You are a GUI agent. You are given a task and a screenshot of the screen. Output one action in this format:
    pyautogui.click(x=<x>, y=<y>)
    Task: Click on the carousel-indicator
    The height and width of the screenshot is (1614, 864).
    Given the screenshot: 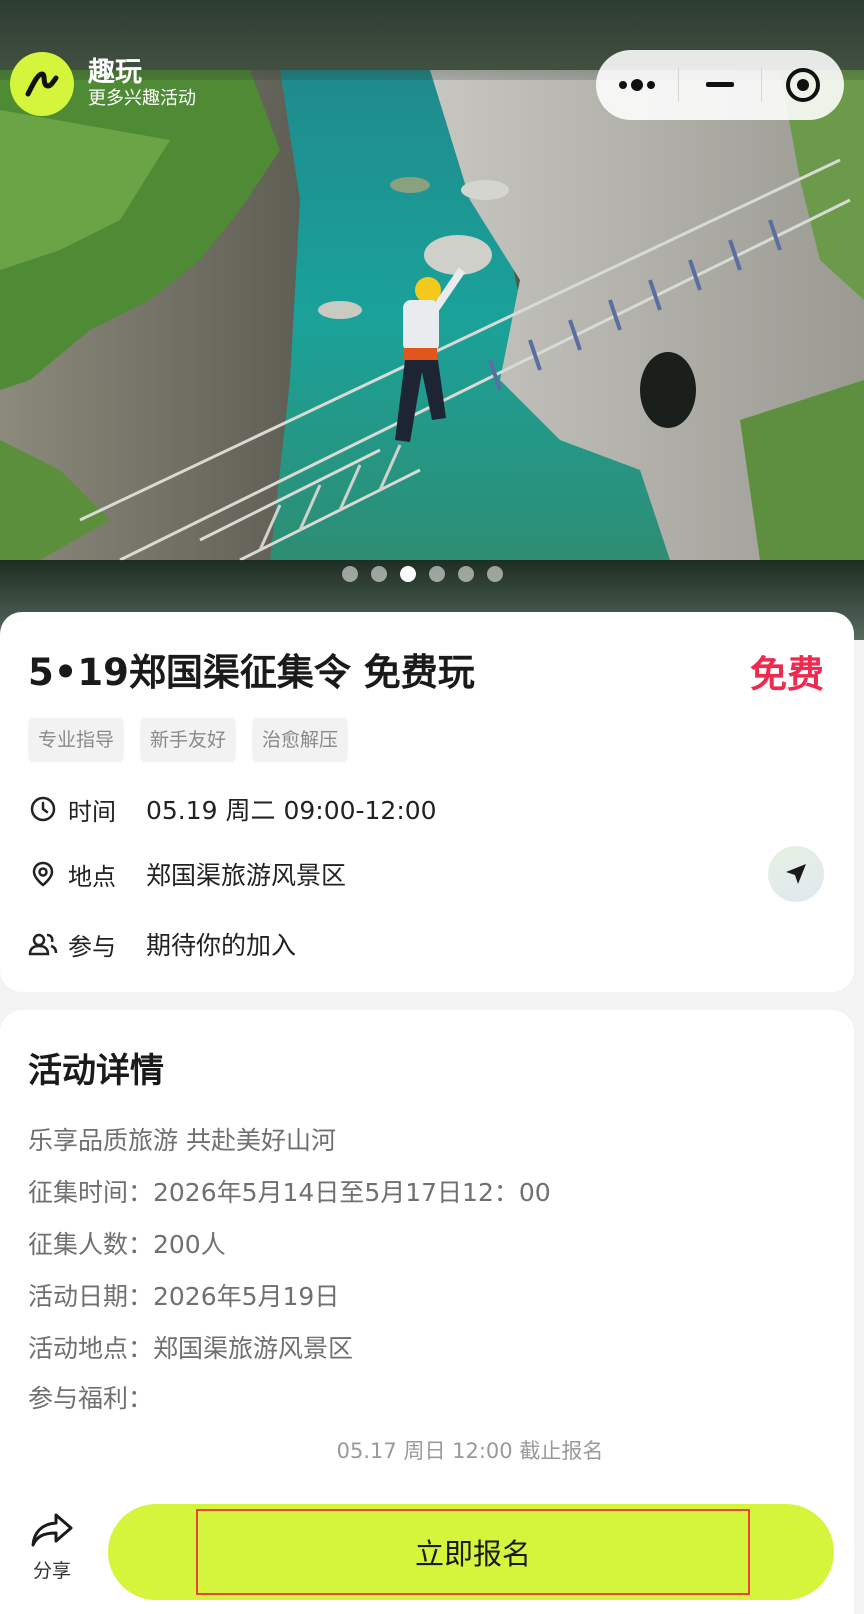 What is the action you would take?
    pyautogui.click(x=429, y=574)
    